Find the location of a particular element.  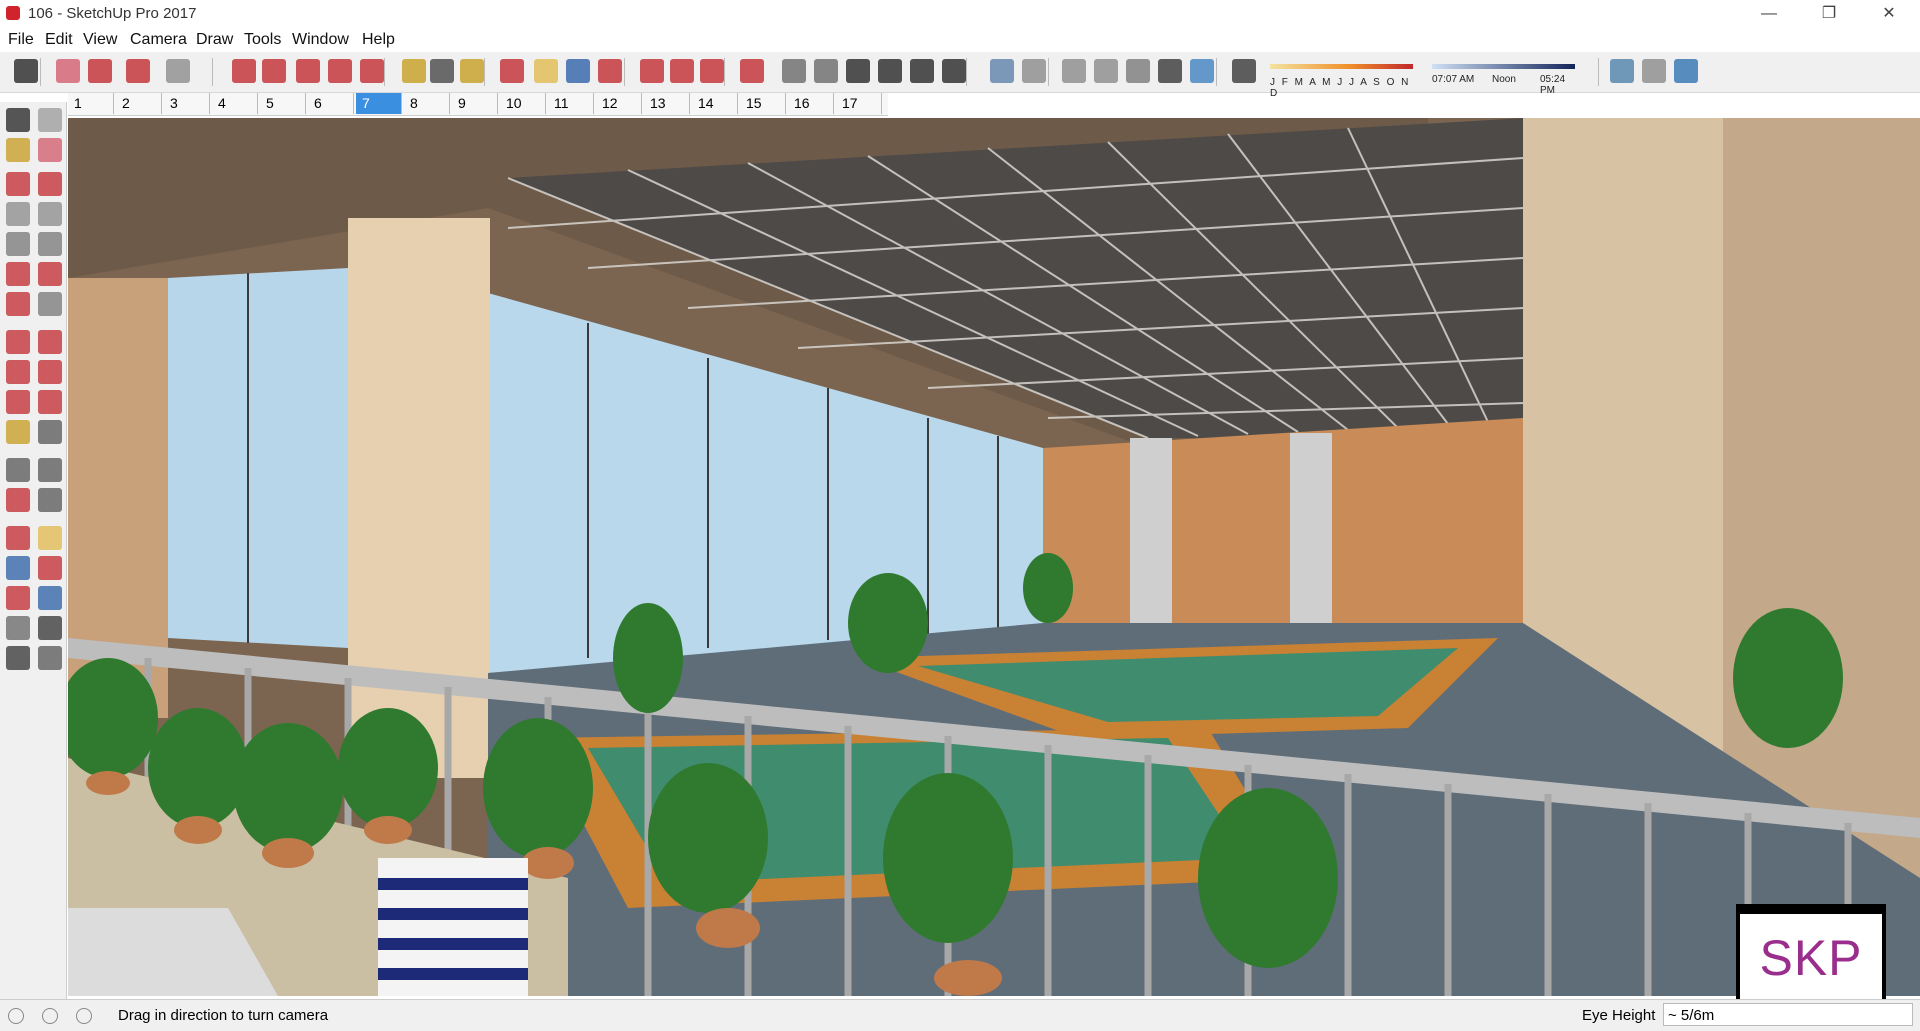

section-plane-icon is located at coordinates (50, 658).